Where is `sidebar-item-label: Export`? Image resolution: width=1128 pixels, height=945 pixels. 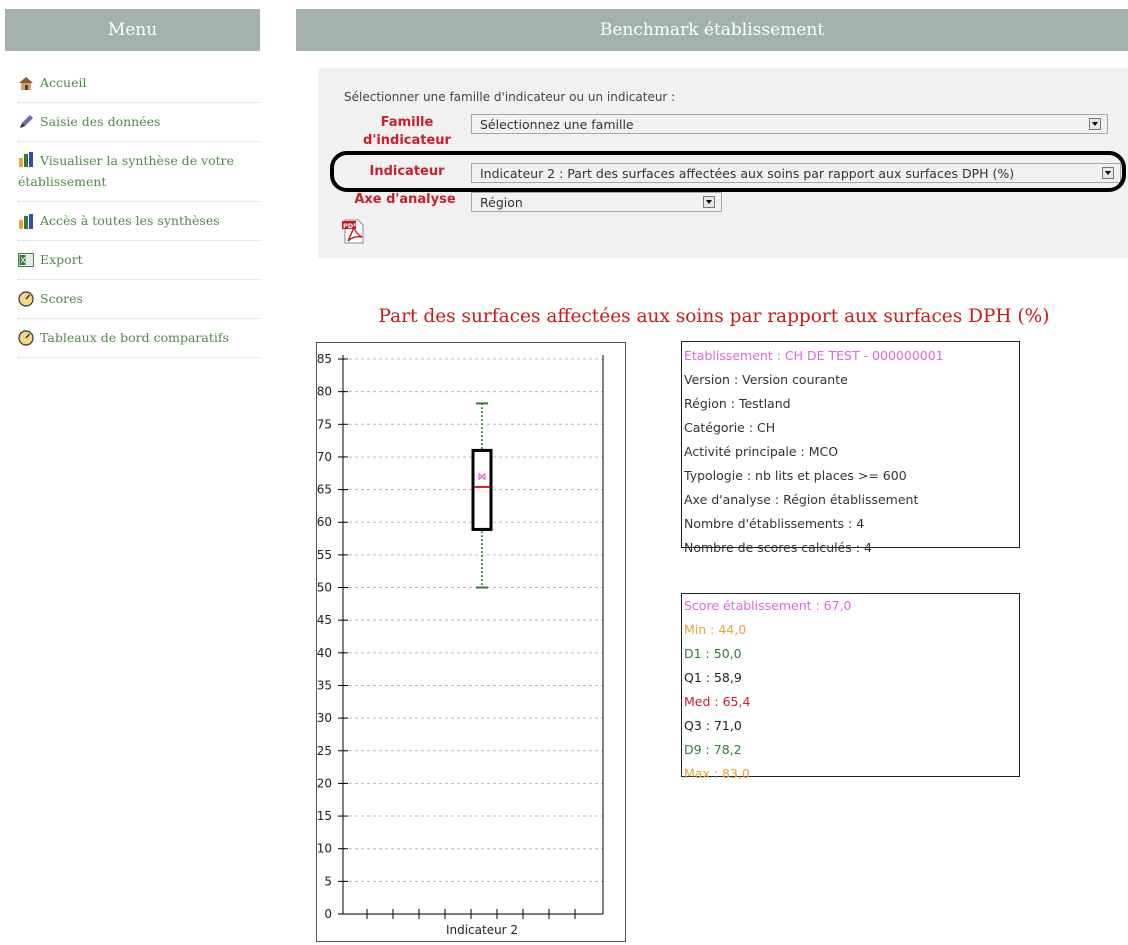
sidebar-item-label: Export is located at coordinates (61, 259).